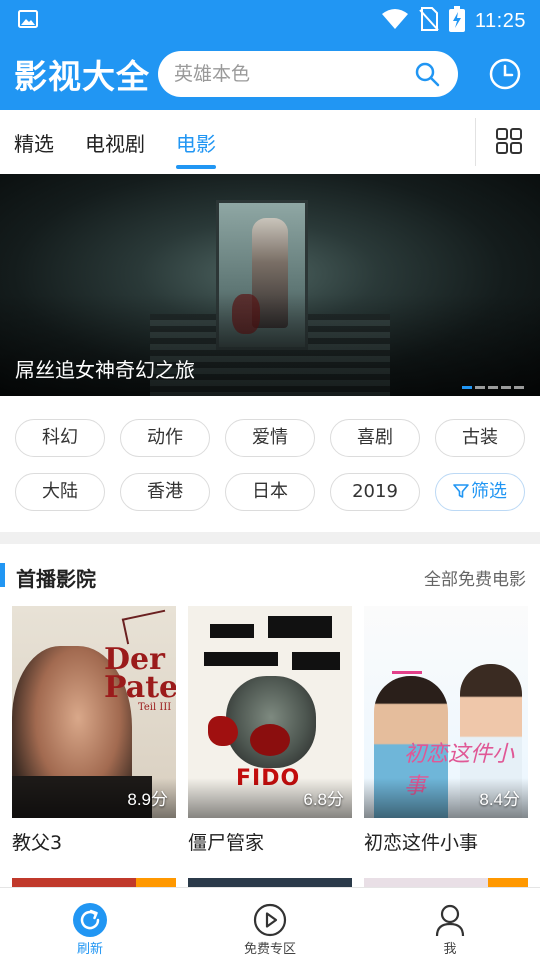 Image resolution: width=540 pixels, height=960 pixels. What do you see at coordinates (196, 142) in the screenshot?
I see `tab-movies: 电影` at bounding box center [196, 142].